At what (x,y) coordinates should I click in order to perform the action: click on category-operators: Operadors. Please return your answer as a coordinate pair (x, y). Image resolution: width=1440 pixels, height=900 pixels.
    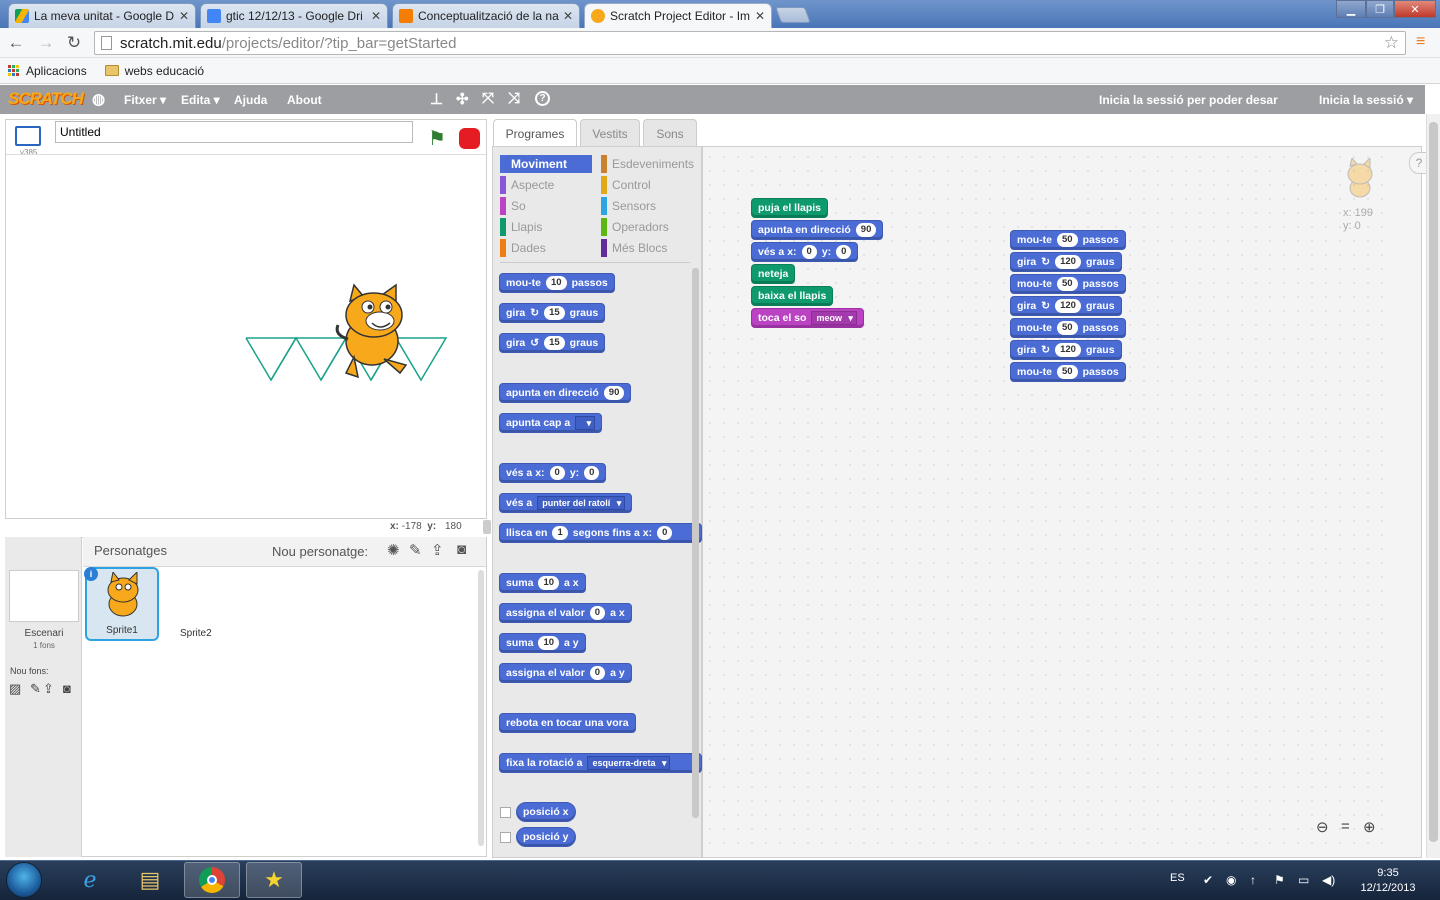
    Looking at the image, I should click on (647, 227).